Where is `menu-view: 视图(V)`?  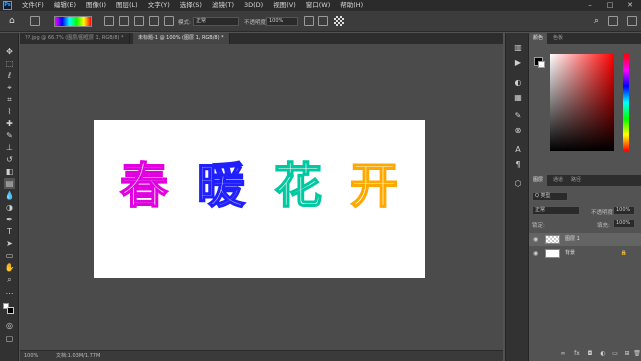
menu-view: 视图(V) is located at coordinates (284, 5).